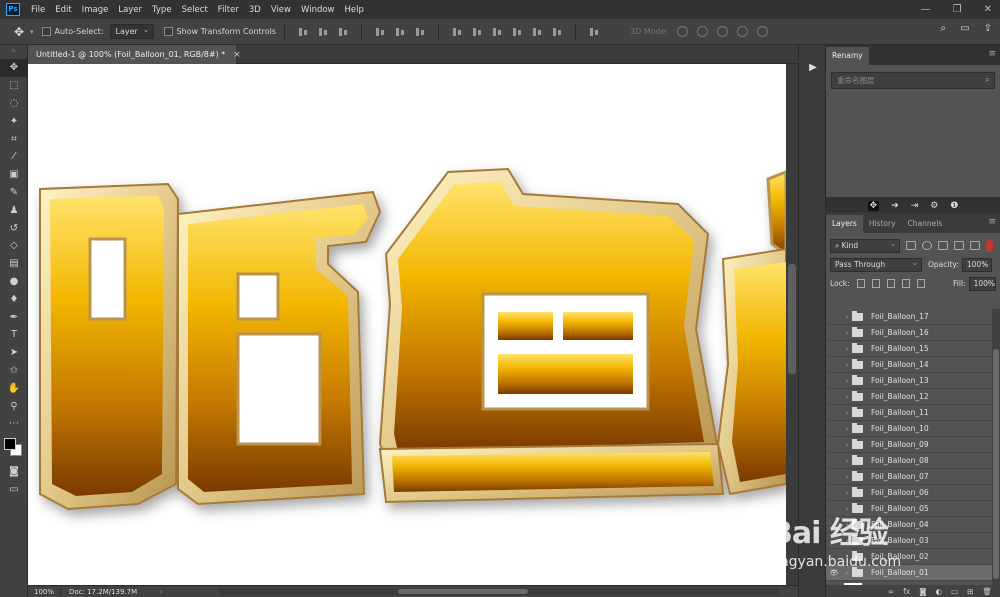 This screenshot has height=597, width=1000. I want to click on 3d-orbit-icon, so click(683, 31).